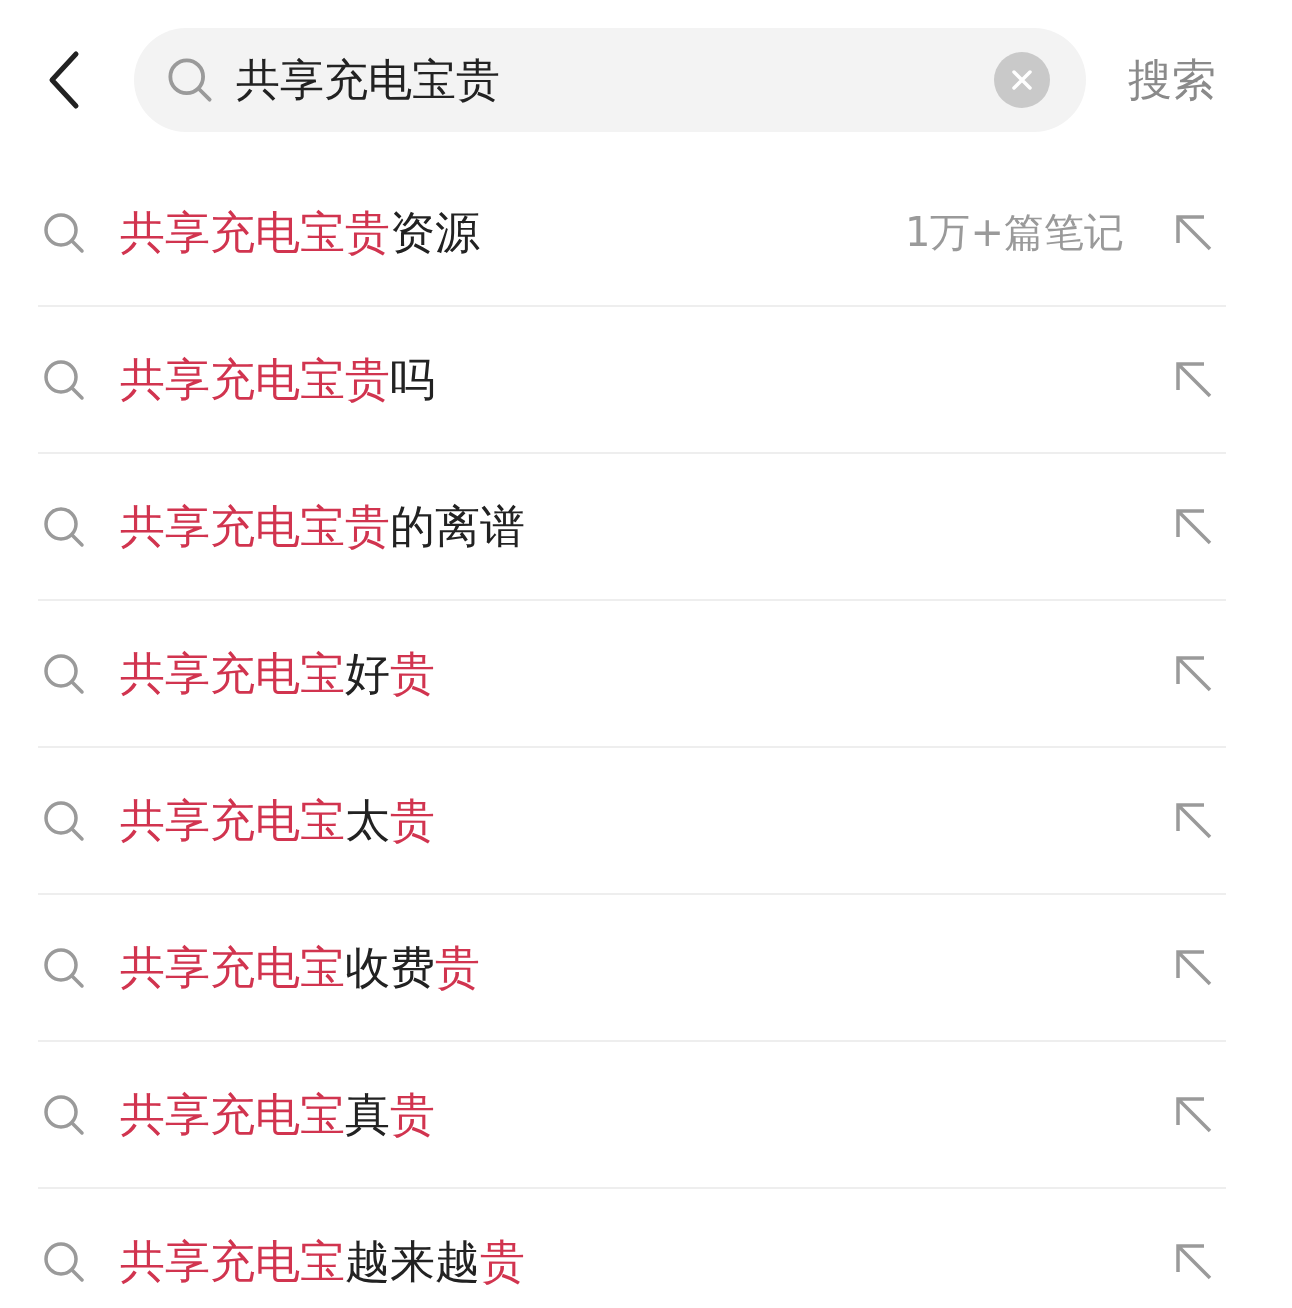 The width and height of the screenshot is (1292, 1308). Describe the element at coordinates (647, 673) in the screenshot. I see `suggestion-item: 共享充电宝好贵` at that location.